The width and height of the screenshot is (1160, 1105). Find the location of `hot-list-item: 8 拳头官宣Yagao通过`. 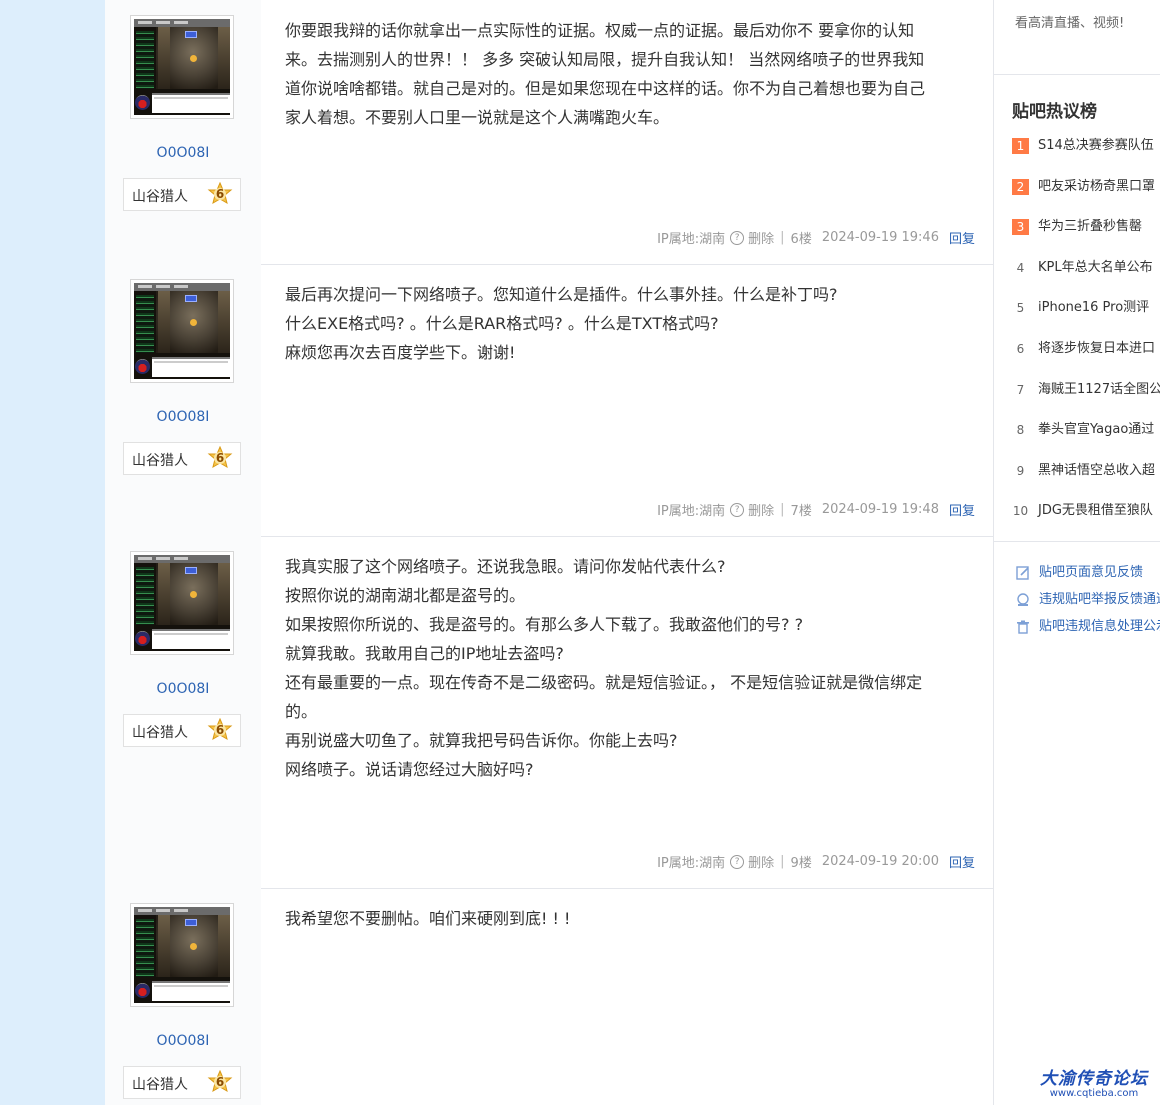

hot-list-item: 8 拳头官宣Yagao通过 is located at coordinates (1086, 430).